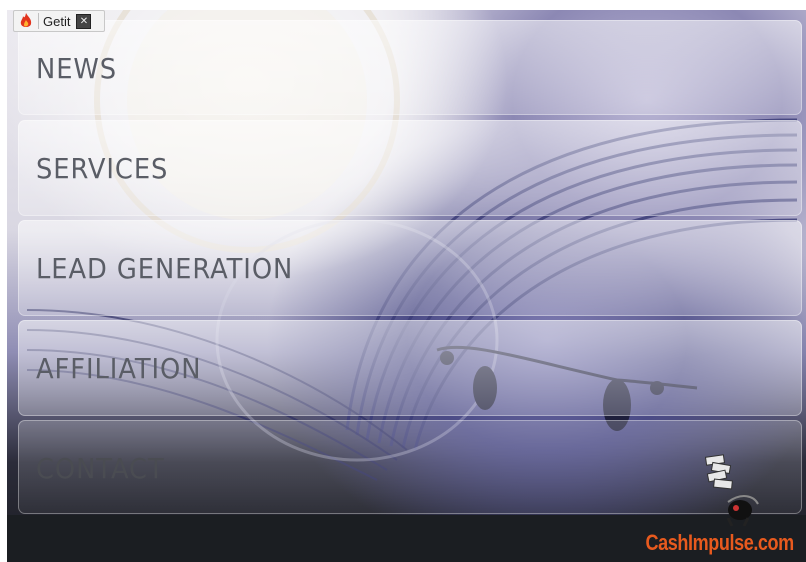  What do you see at coordinates (102, 168) in the screenshot?
I see `menu-item-label: SERVICES` at bounding box center [102, 168].